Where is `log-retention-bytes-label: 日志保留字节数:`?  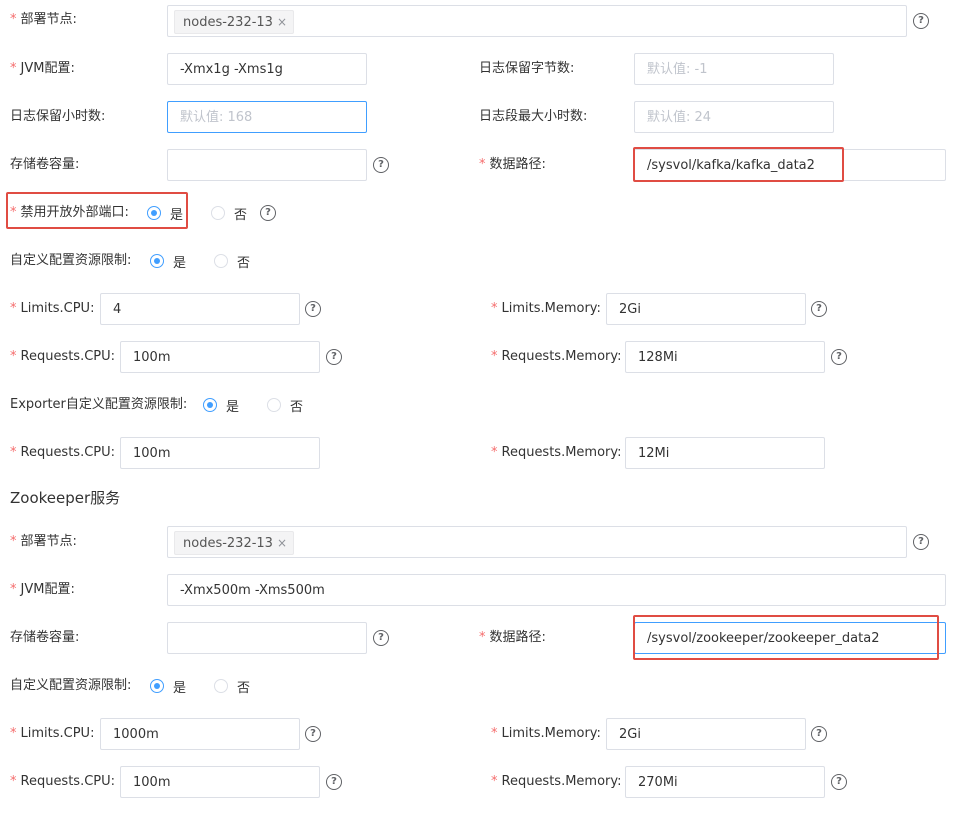
log-retention-bytes-label: 日志保留字节数: is located at coordinates (527, 68).